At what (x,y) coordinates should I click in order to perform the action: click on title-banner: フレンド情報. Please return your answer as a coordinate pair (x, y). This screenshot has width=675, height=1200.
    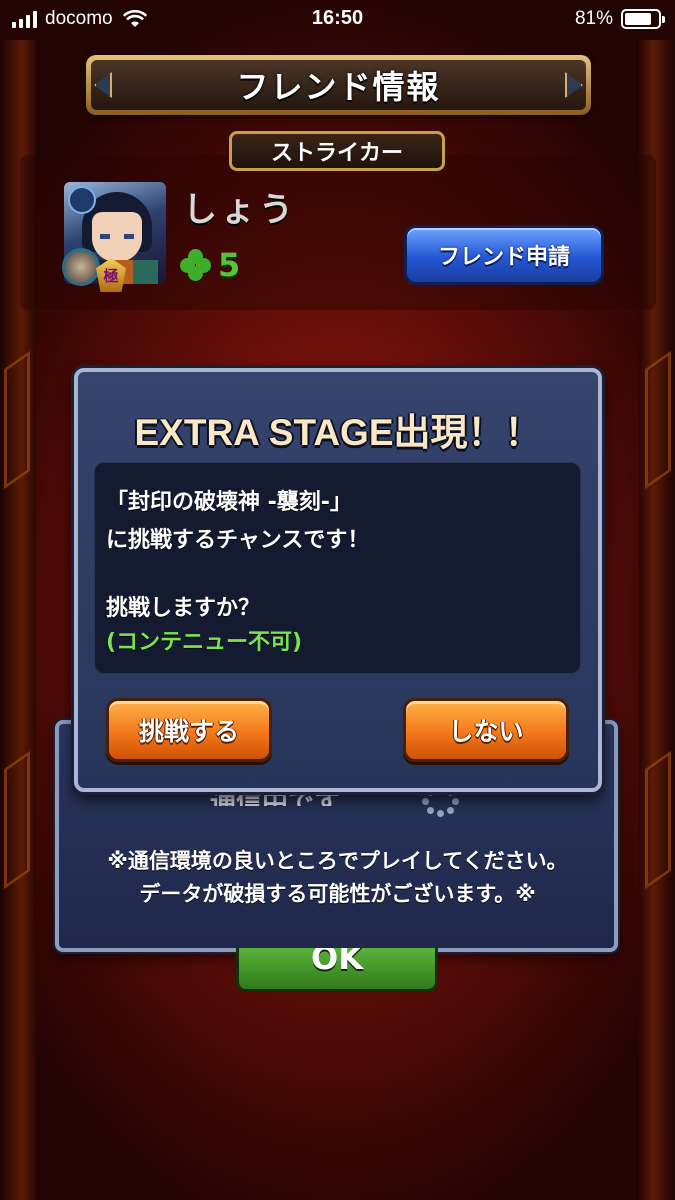
    Looking at the image, I should click on (338, 85).